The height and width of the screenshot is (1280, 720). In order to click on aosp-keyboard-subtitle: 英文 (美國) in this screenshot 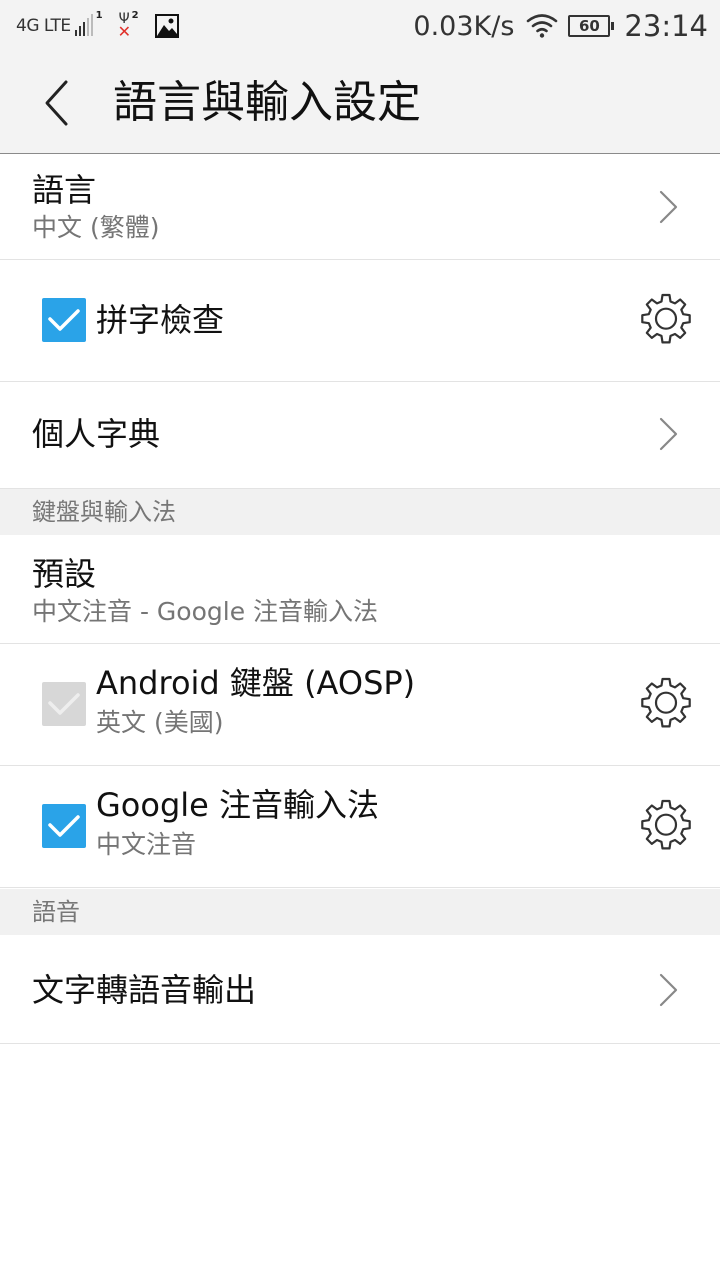, I will do `click(160, 722)`.